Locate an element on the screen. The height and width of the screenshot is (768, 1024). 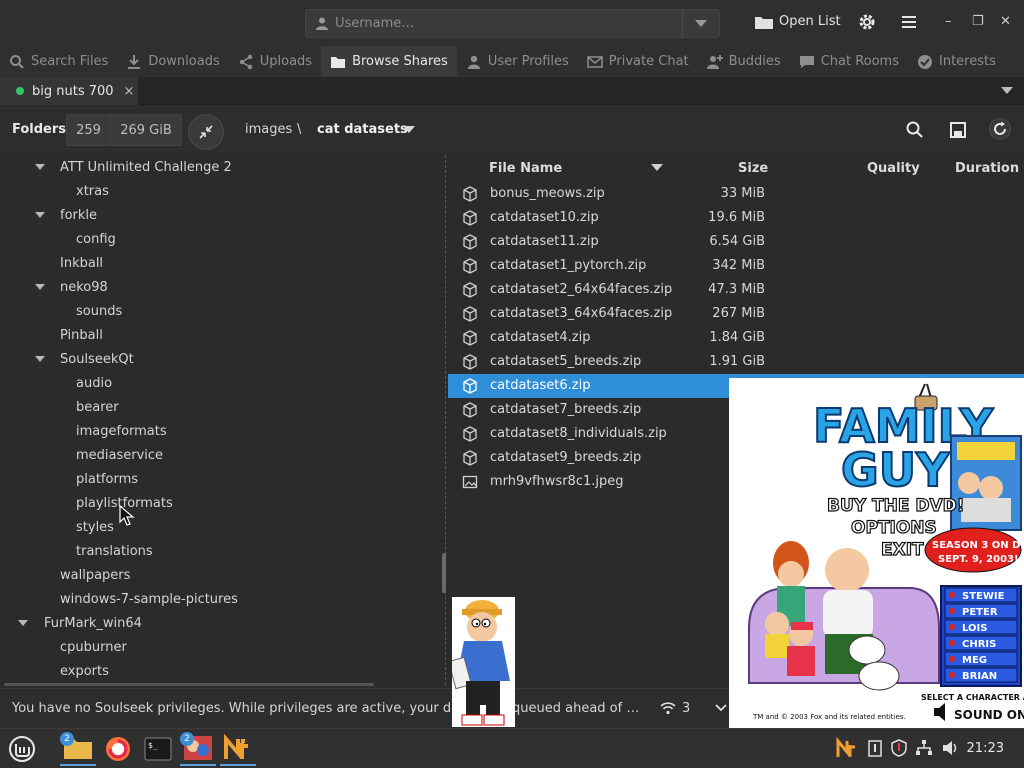
taskbar-firefox is located at coordinates (118, 749).